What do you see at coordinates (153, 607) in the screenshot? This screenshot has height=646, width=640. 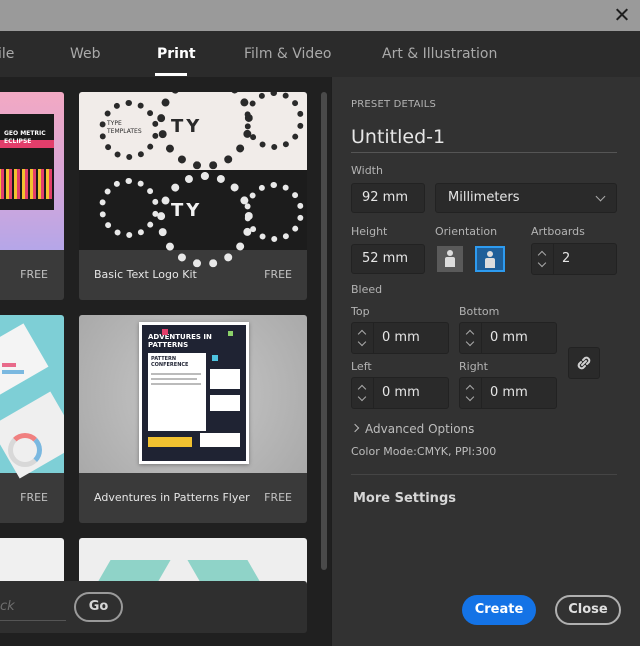 I see `template-search-bar: ck Go` at bounding box center [153, 607].